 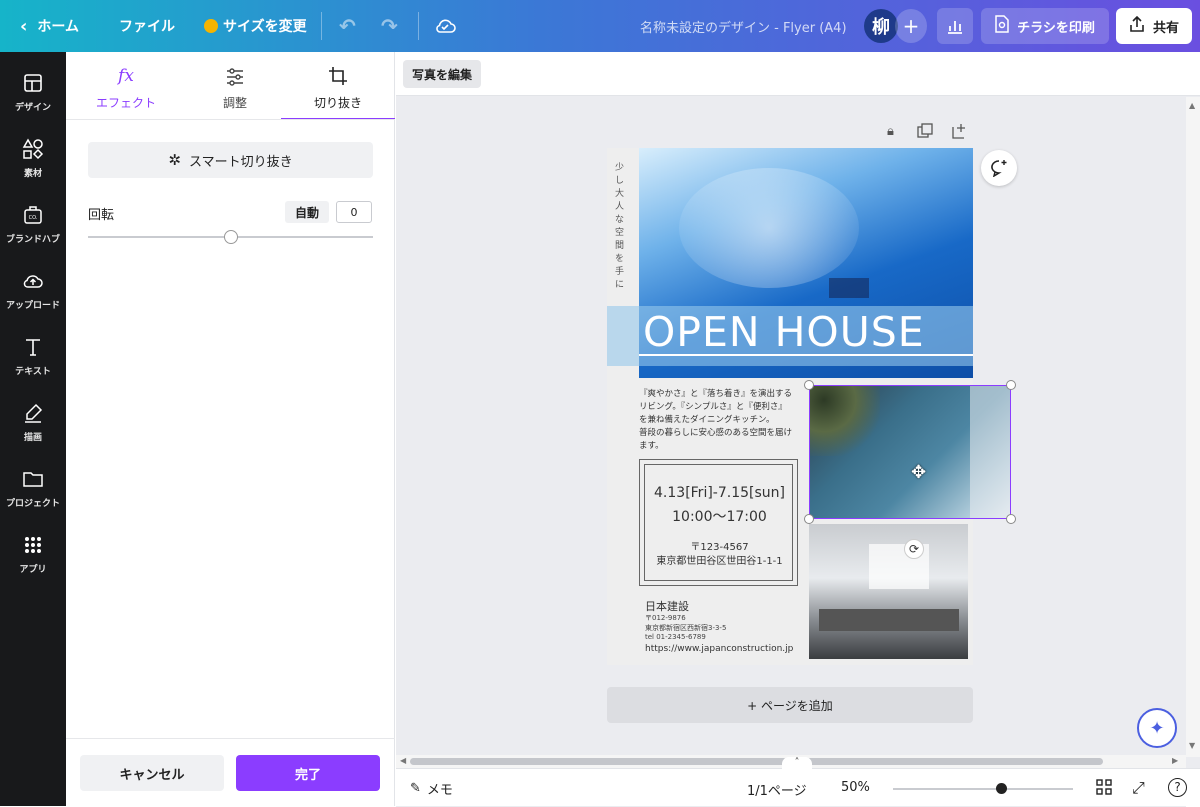 What do you see at coordinates (33, 424) in the screenshot?
I see `nav-draw: 描画` at bounding box center [33, 424].